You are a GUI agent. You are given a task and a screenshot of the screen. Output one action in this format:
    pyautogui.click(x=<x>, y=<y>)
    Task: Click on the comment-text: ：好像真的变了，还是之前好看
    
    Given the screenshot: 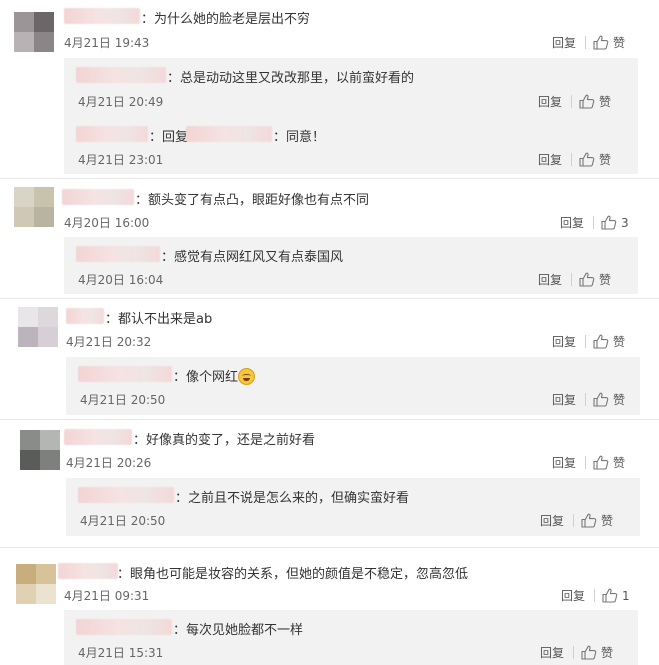 What is the action you would take?
    pyautogui.click(x=224, y=440)
    